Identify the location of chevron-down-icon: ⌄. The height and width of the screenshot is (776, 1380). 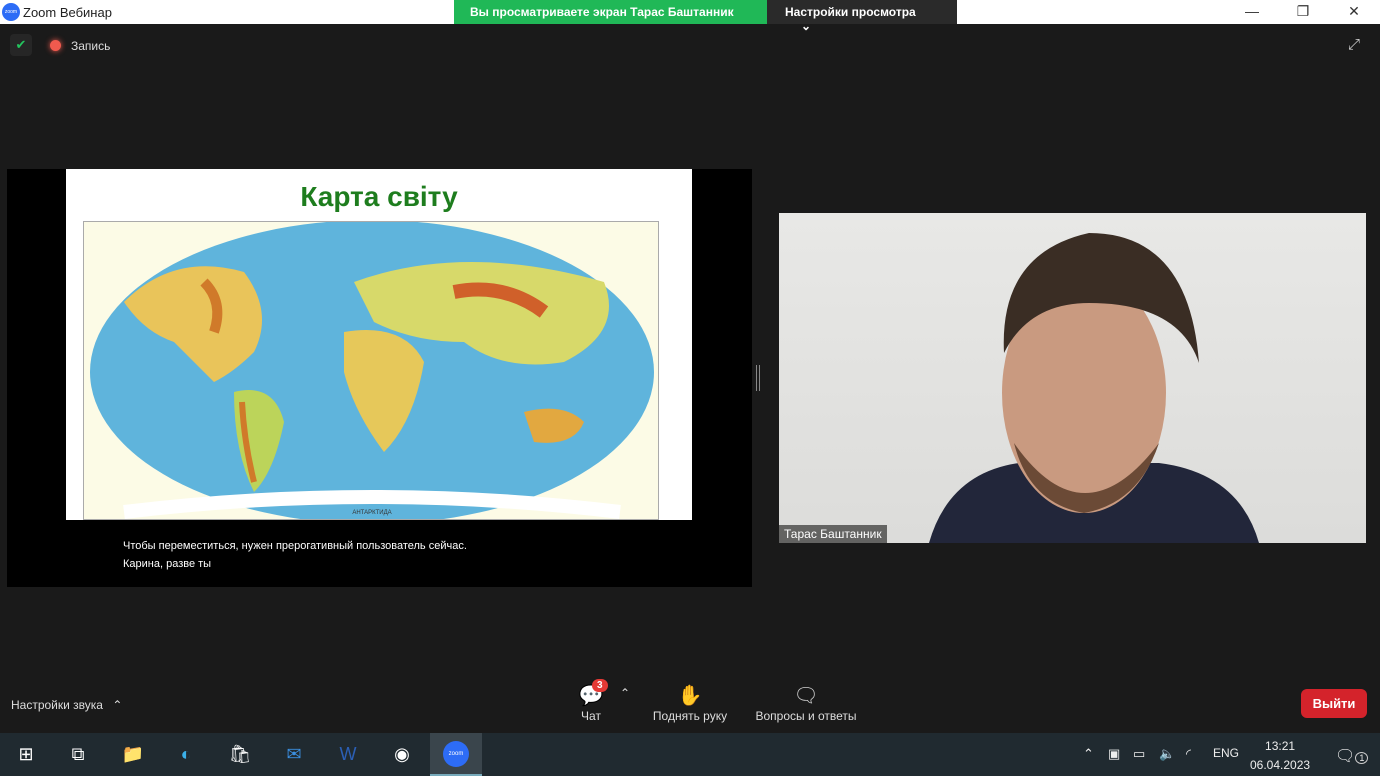
(806, 26).